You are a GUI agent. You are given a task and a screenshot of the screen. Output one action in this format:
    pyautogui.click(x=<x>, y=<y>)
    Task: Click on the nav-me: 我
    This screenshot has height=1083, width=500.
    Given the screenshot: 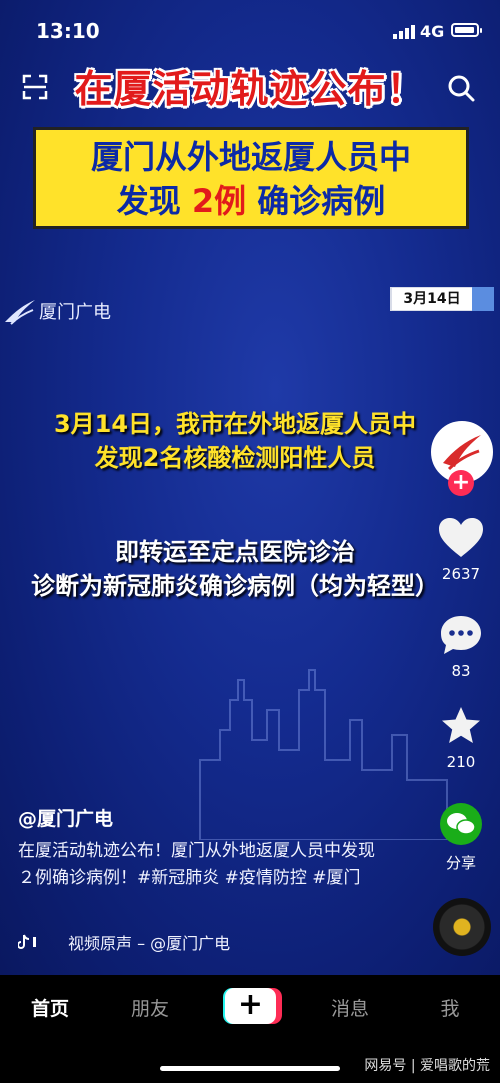 What is the action you would take?
    pyautogui.click(x=450, y=1007)
    